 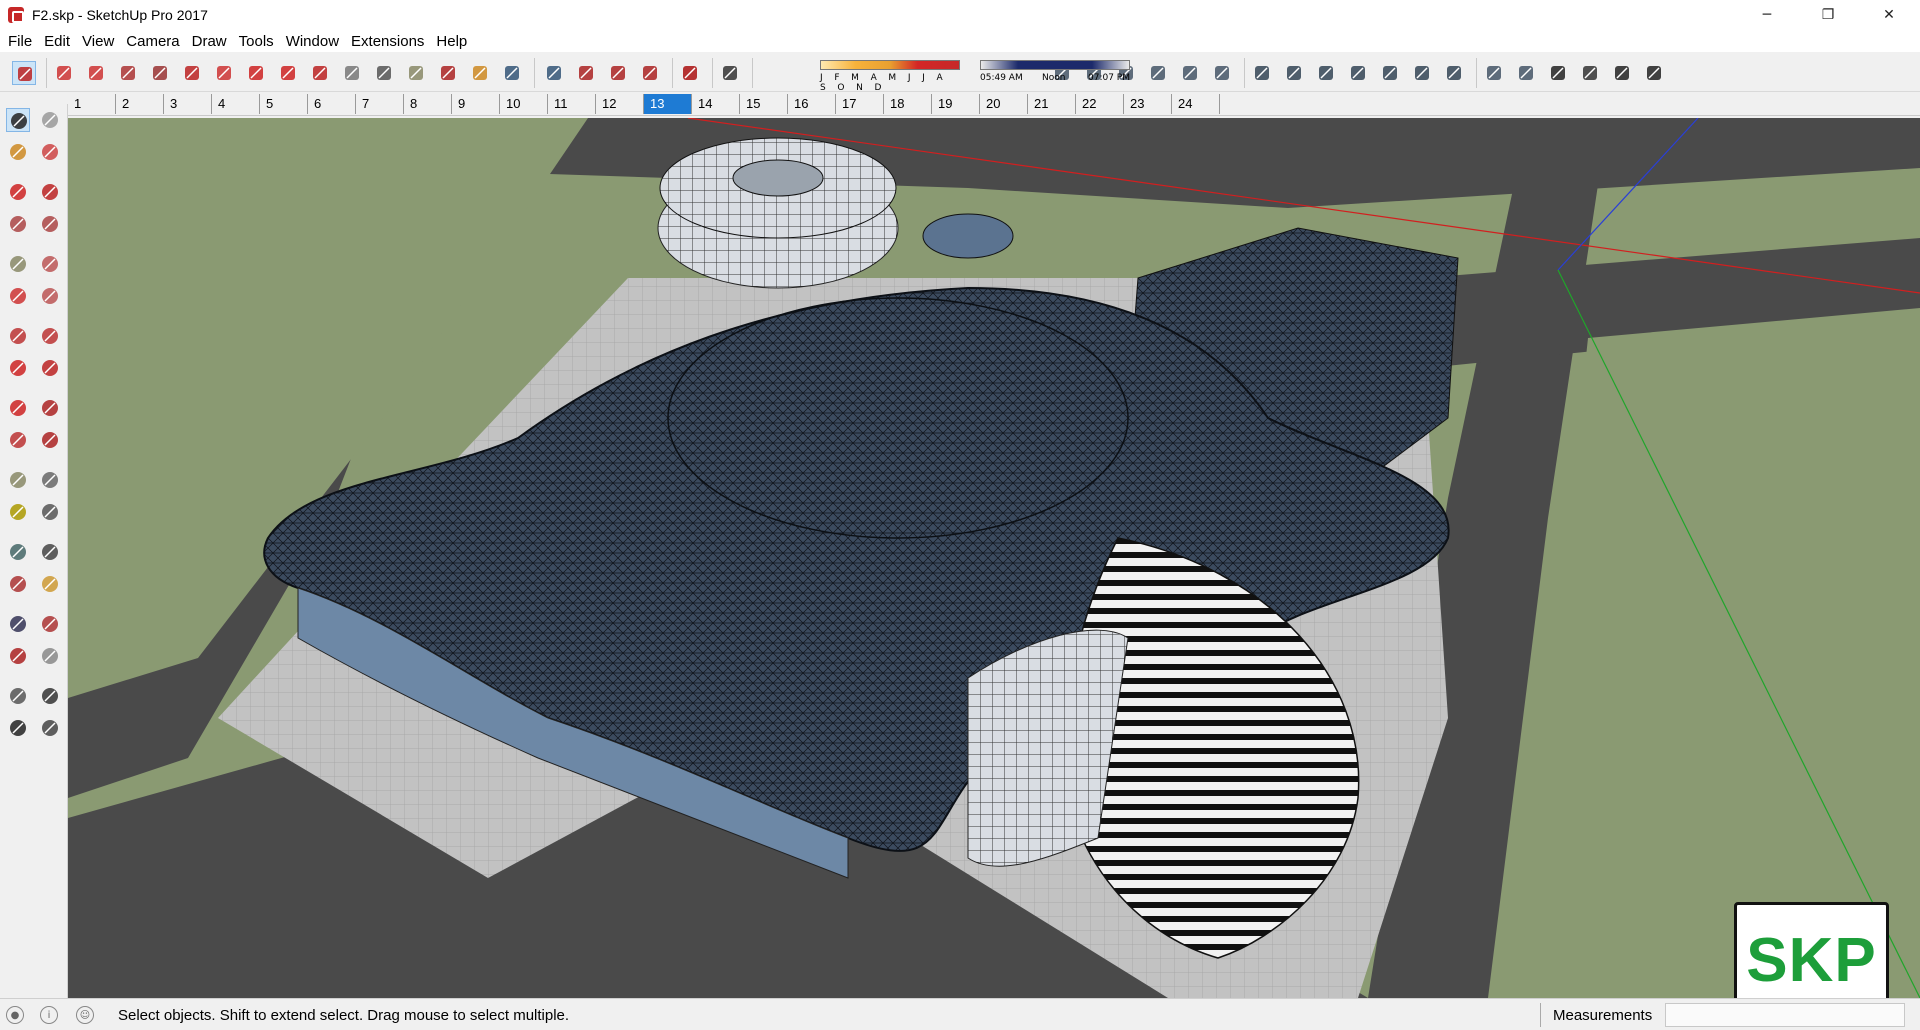 I want to click on left-orbit-icon, so click(x=18, y=584).